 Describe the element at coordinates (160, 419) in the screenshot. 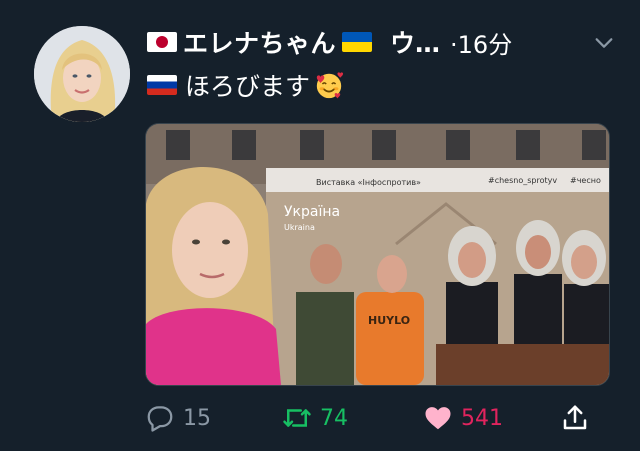

I see `reply-icon` at that location.